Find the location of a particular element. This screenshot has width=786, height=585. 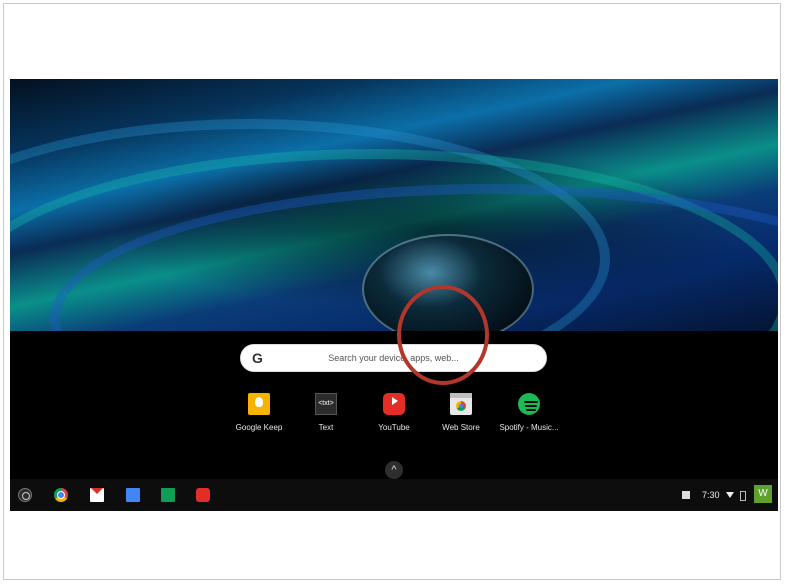

docs-icon is located at coordinates (133, 495).